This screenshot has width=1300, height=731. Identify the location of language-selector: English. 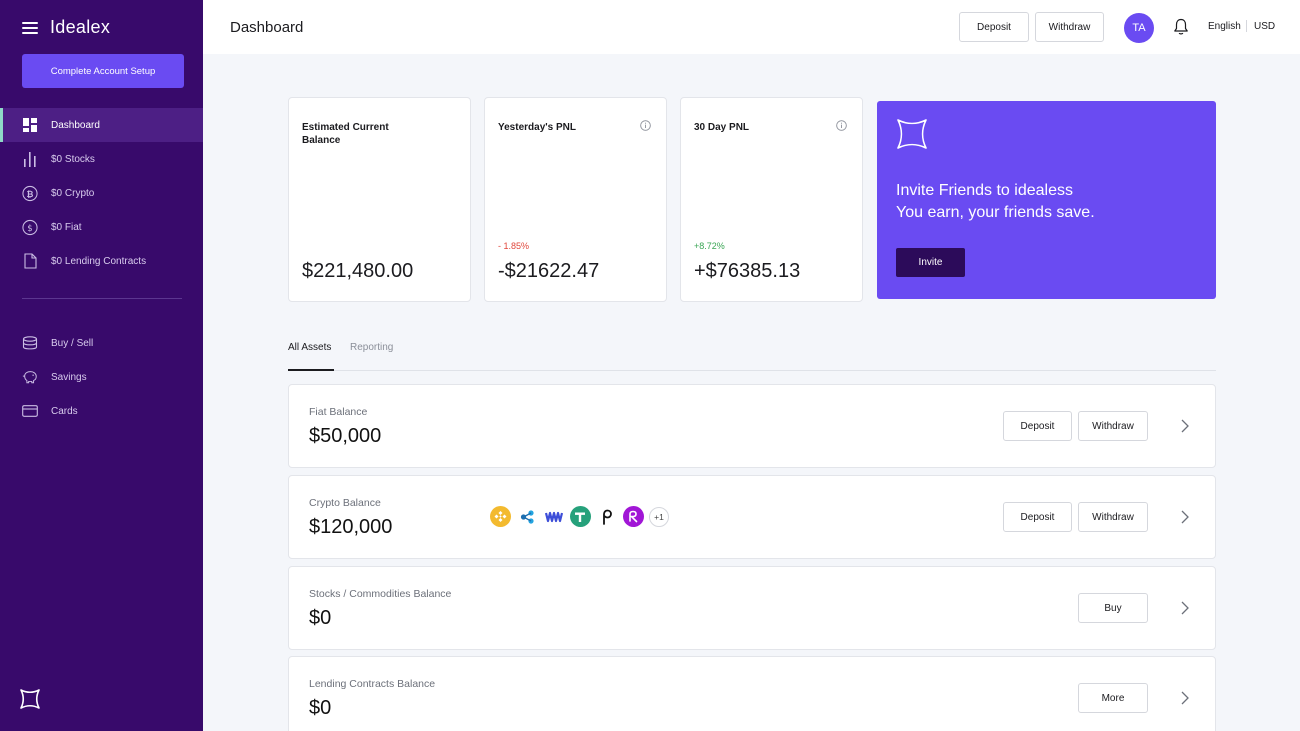
(1224, 26).